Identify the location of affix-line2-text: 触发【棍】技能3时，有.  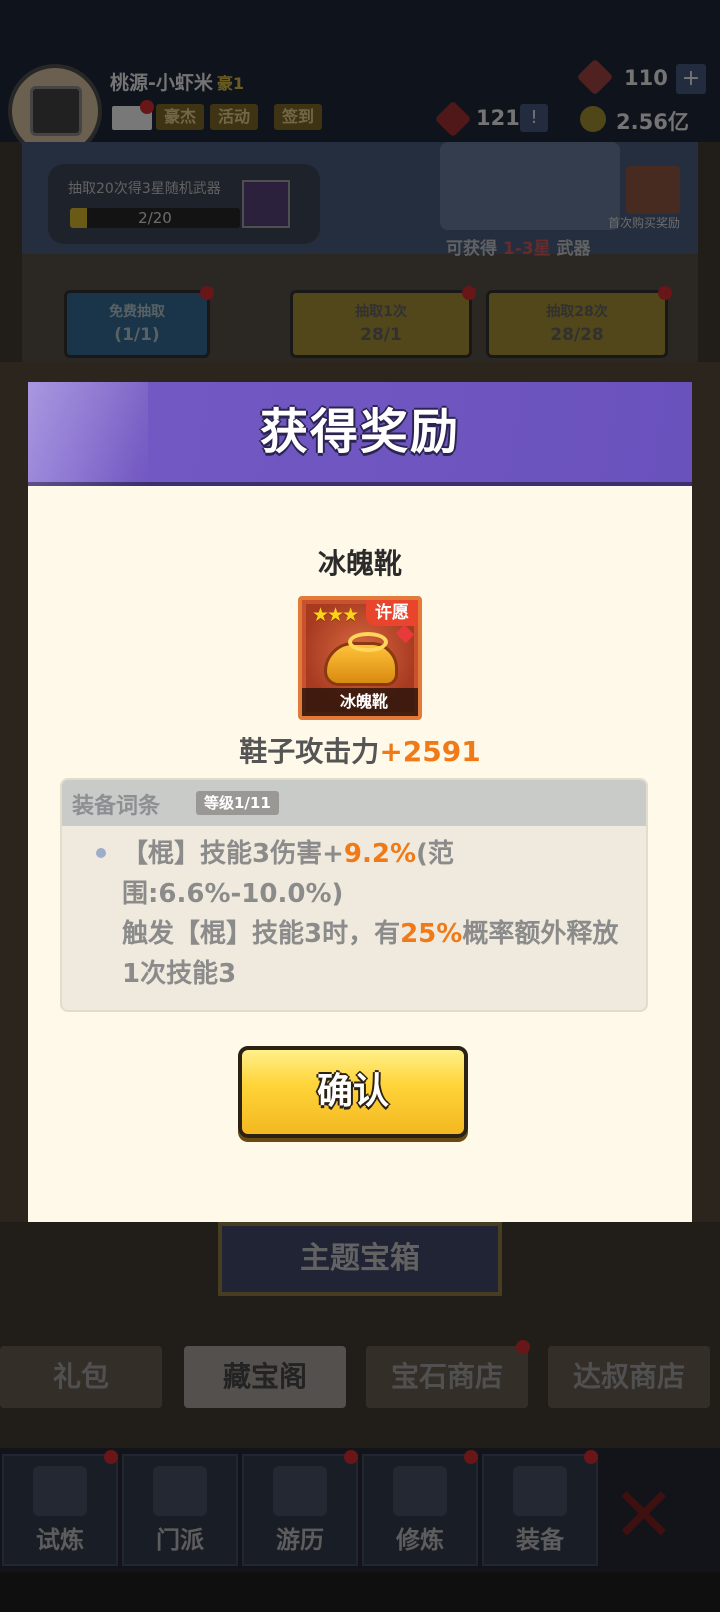
(261, 934).